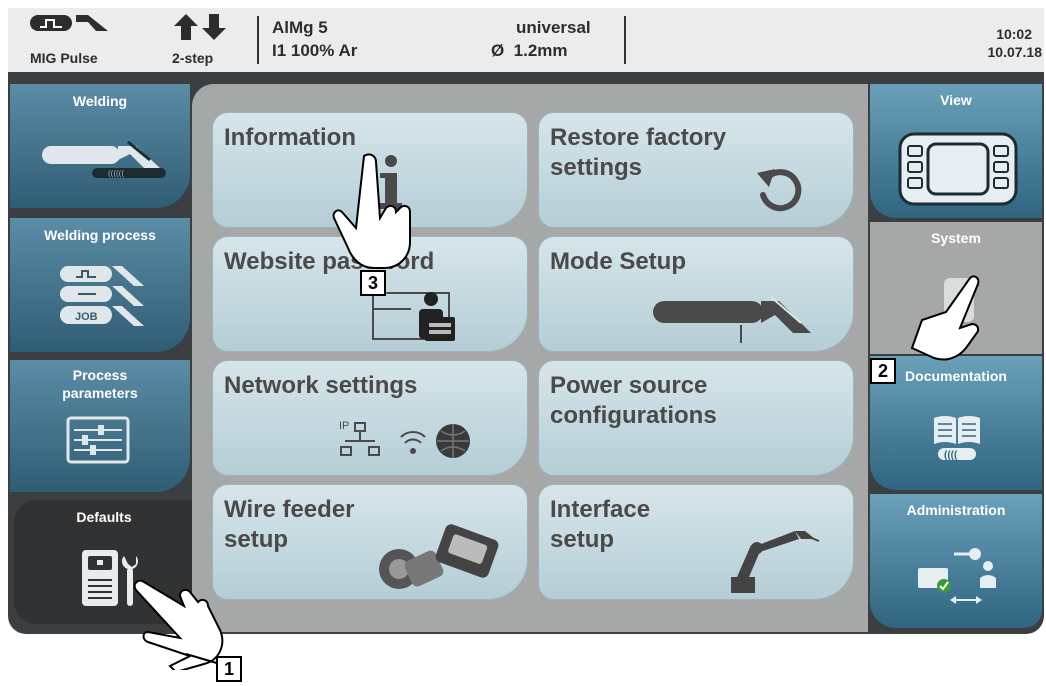 The width and height of the screenshot is (1046, 686). I want to click on tile-information-label: Information, so click(290, 137).